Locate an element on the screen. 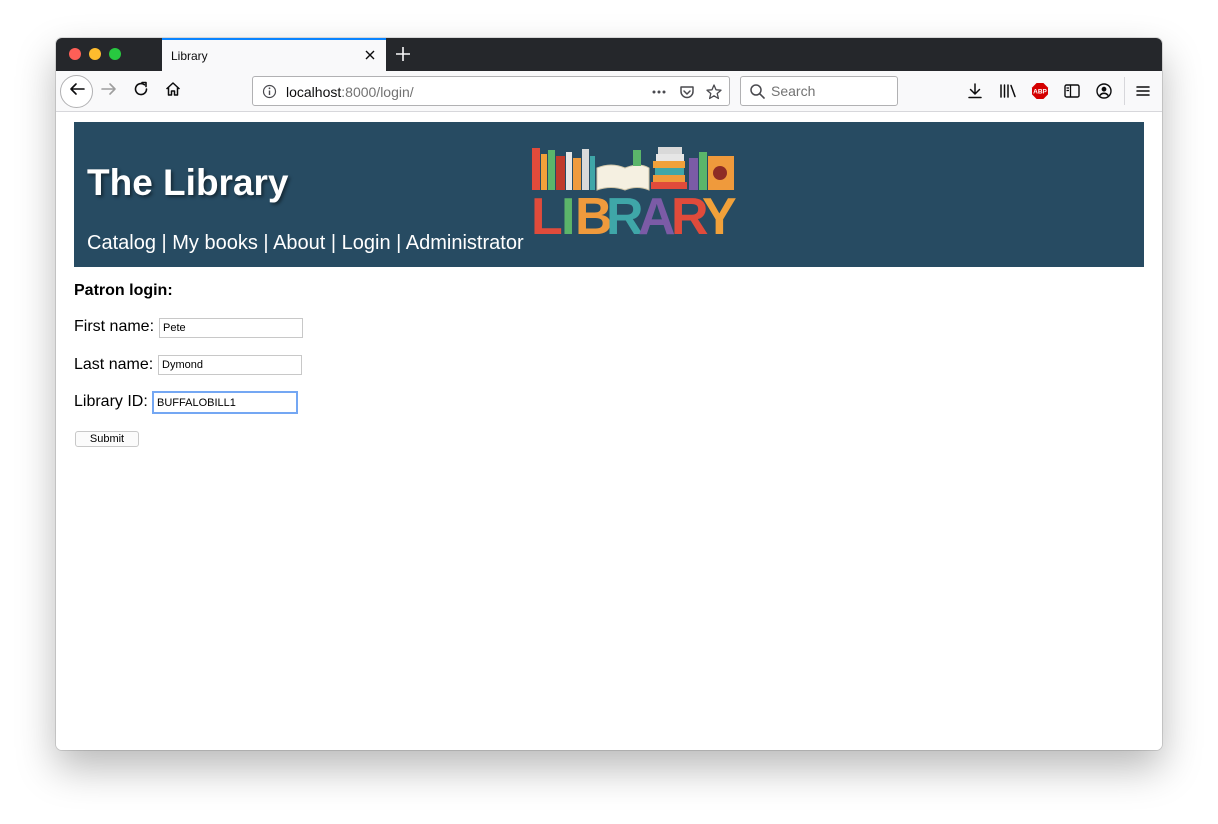 The image size is (1218, 824). tab-library: Library is located at coordinates (274, 54).